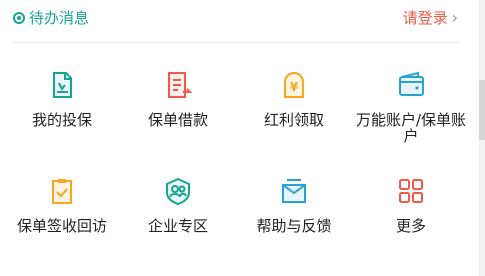 The height and width of the screenshot is (276, 485). I want to click on service-label: 企业专区, so click(177, 226).